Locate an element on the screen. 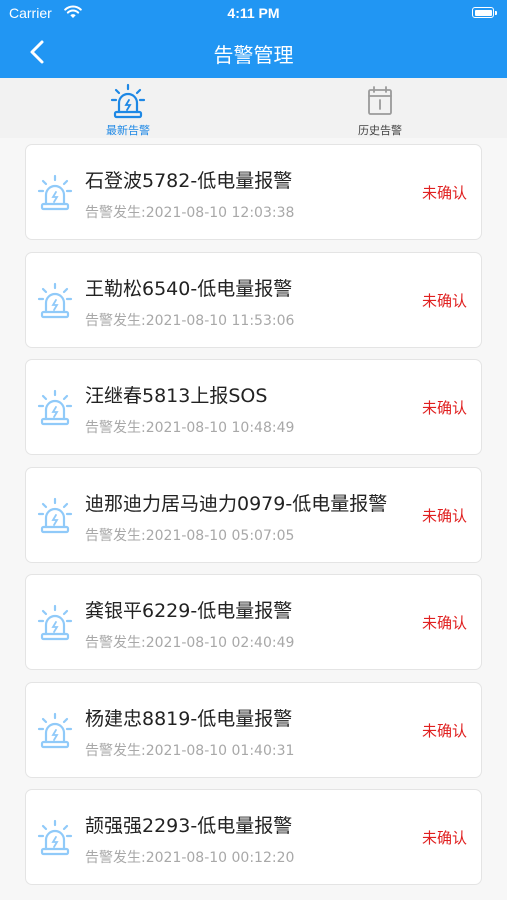  status-bar: Carrier 4:11 PM is located at coordinates (253, 13).